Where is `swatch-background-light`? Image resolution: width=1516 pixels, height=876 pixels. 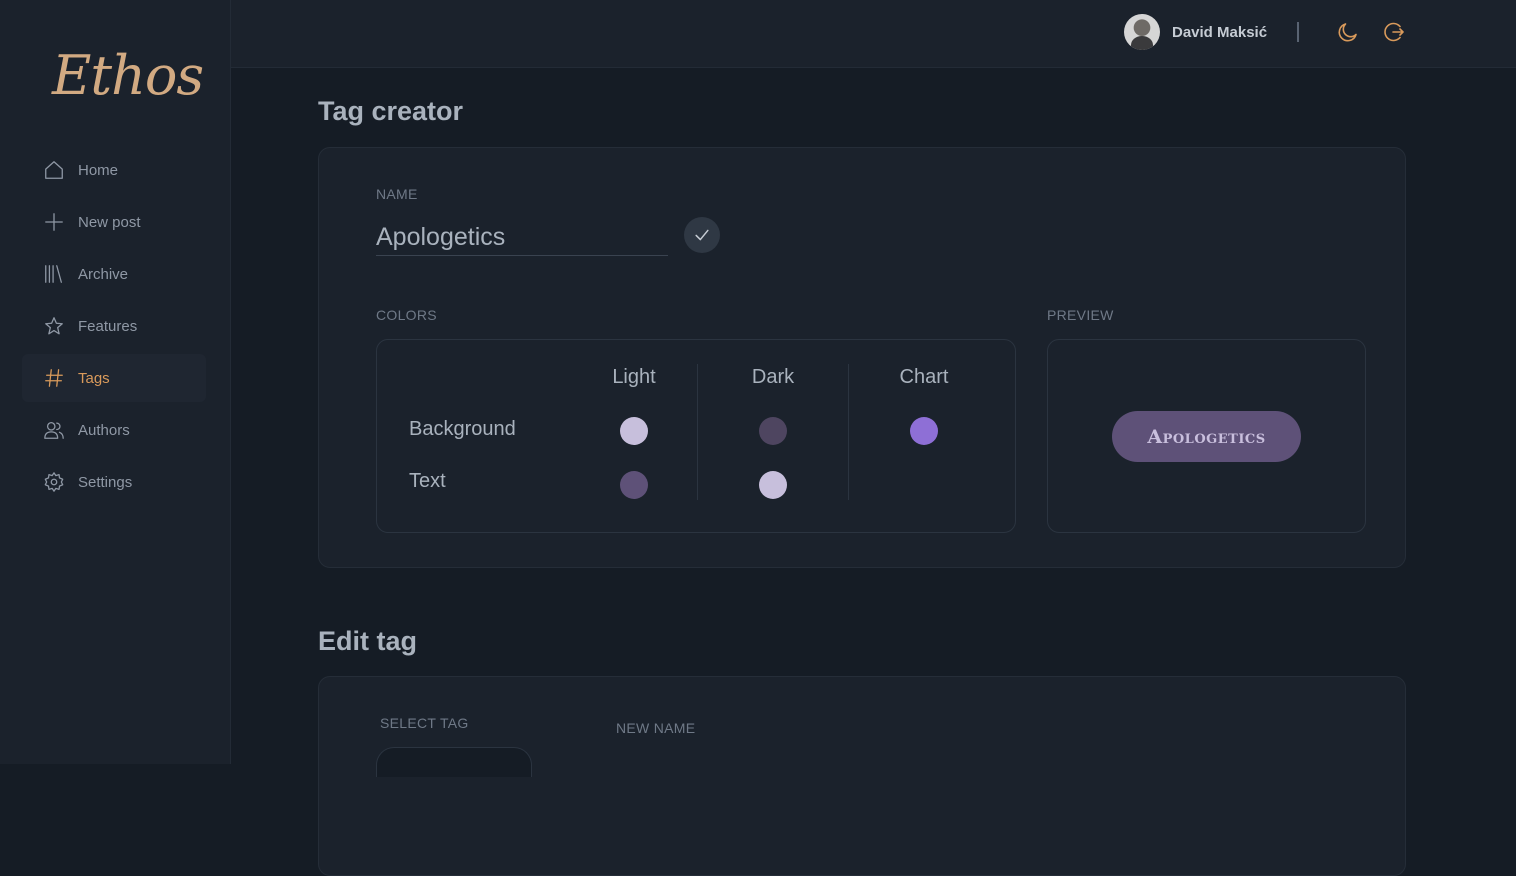
swatch-background-light is located at coordinates (634, 431).